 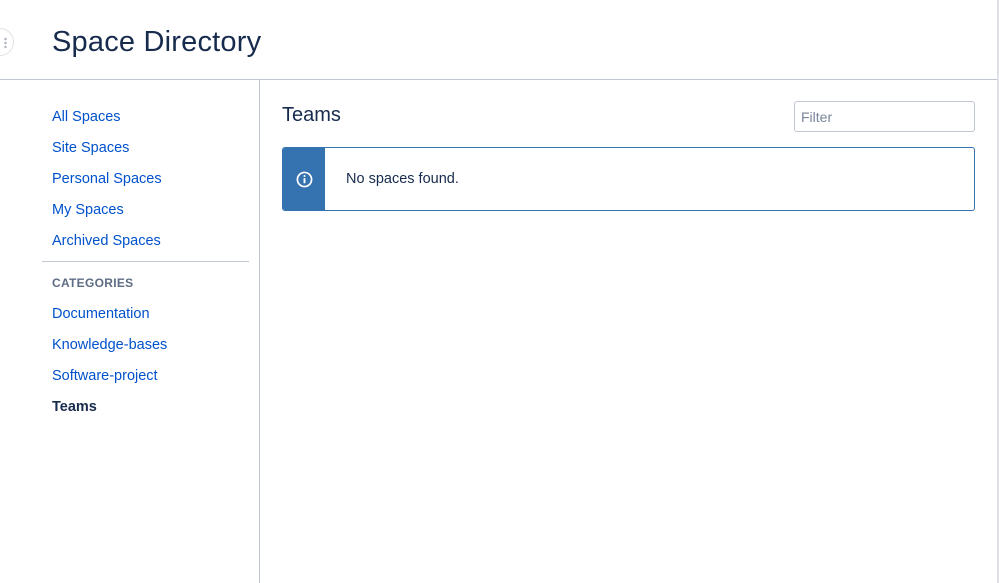 I want to click on nav-item: Archived Spaces, so click(x=107, y=246).